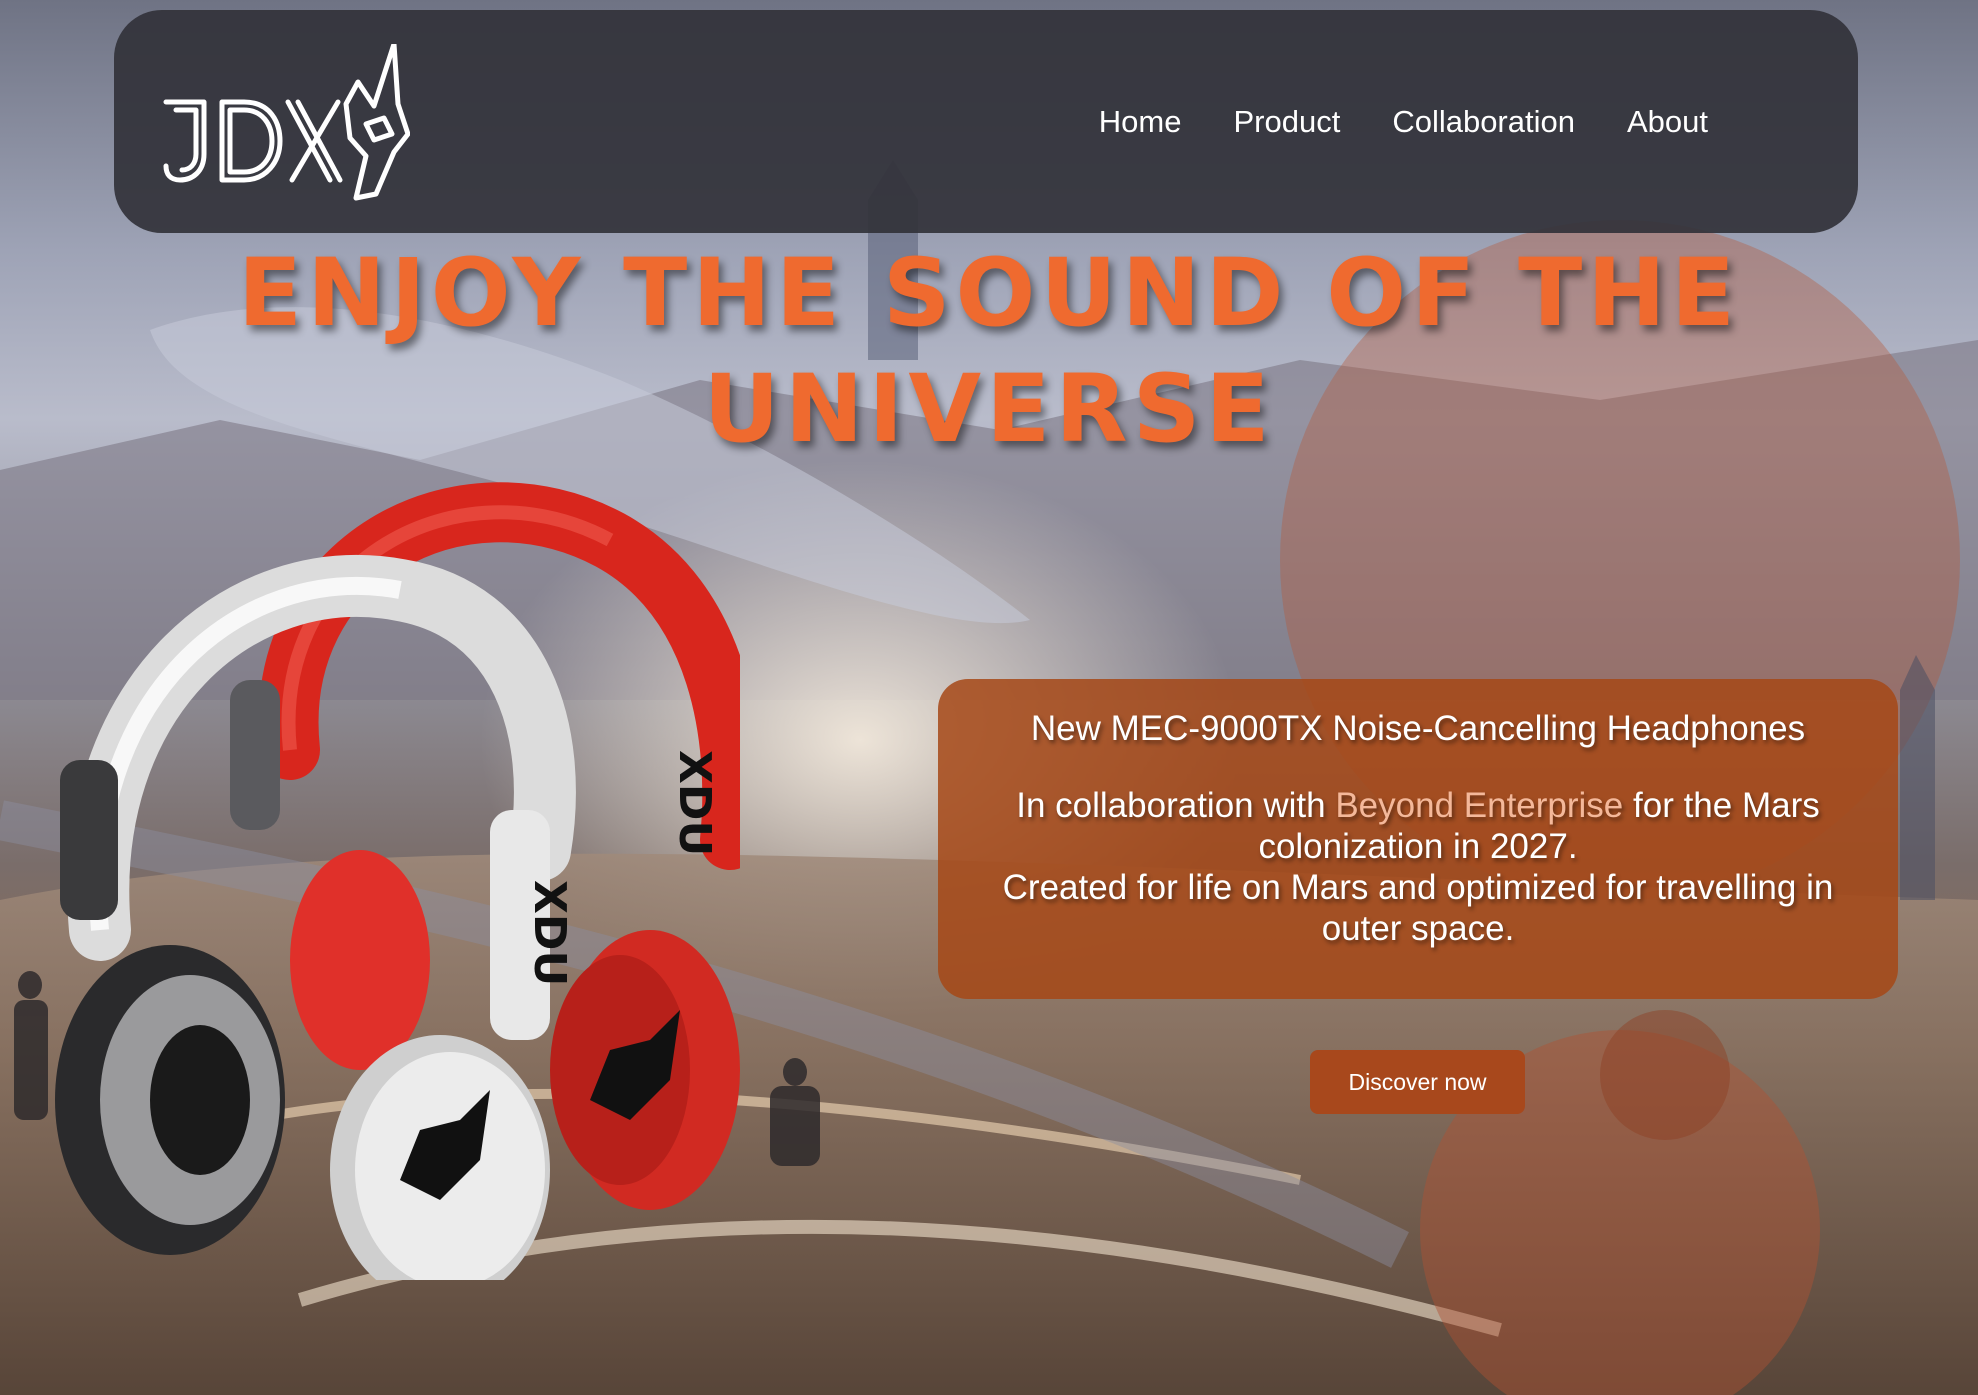 This screenshot has height=1395, width=1978. Describe the element at coordinates (1176, 805) in the screenshot. I see `description-intro: In collaboration with` at that location.